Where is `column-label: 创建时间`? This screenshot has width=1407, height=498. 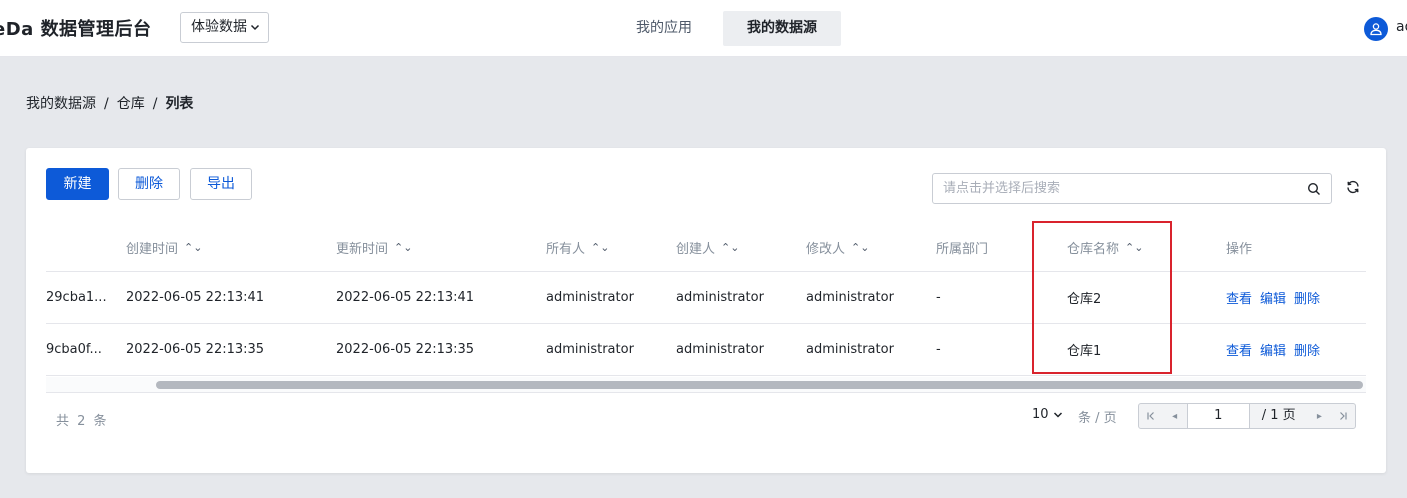
column-label: 创建时间 is located at coordinates (152, 249).